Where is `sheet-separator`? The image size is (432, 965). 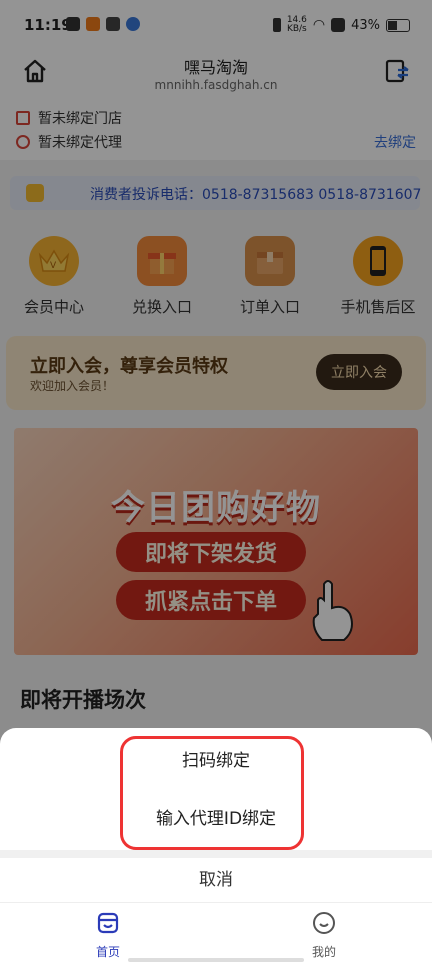 sheet-separator is located at coordinates (216, 854).